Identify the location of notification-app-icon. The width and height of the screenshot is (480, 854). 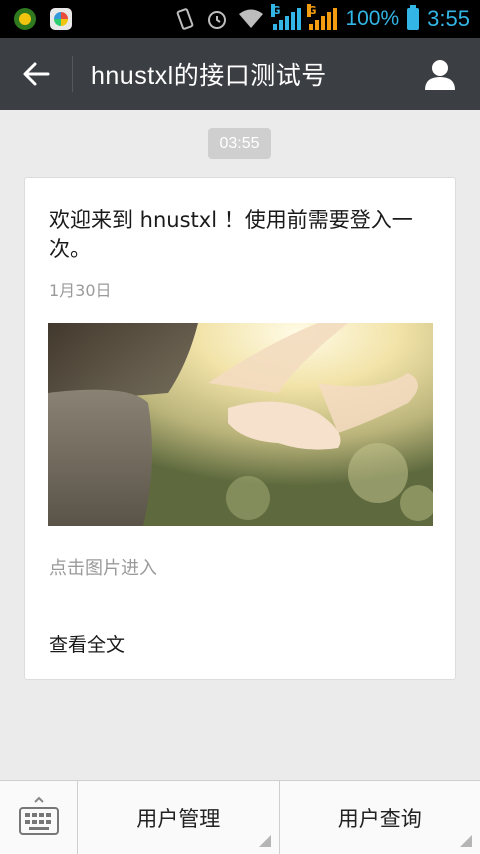
(25, 19).